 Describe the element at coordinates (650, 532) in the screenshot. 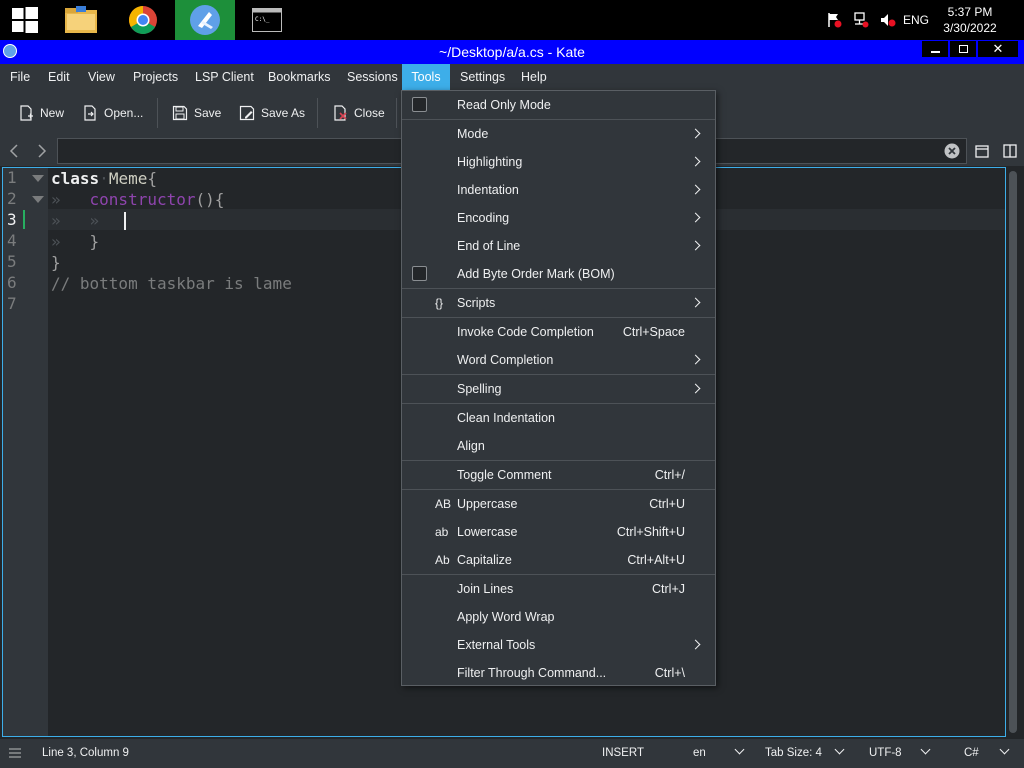

I see `shortcut-label: Ctrl+Shift+U` at that location.